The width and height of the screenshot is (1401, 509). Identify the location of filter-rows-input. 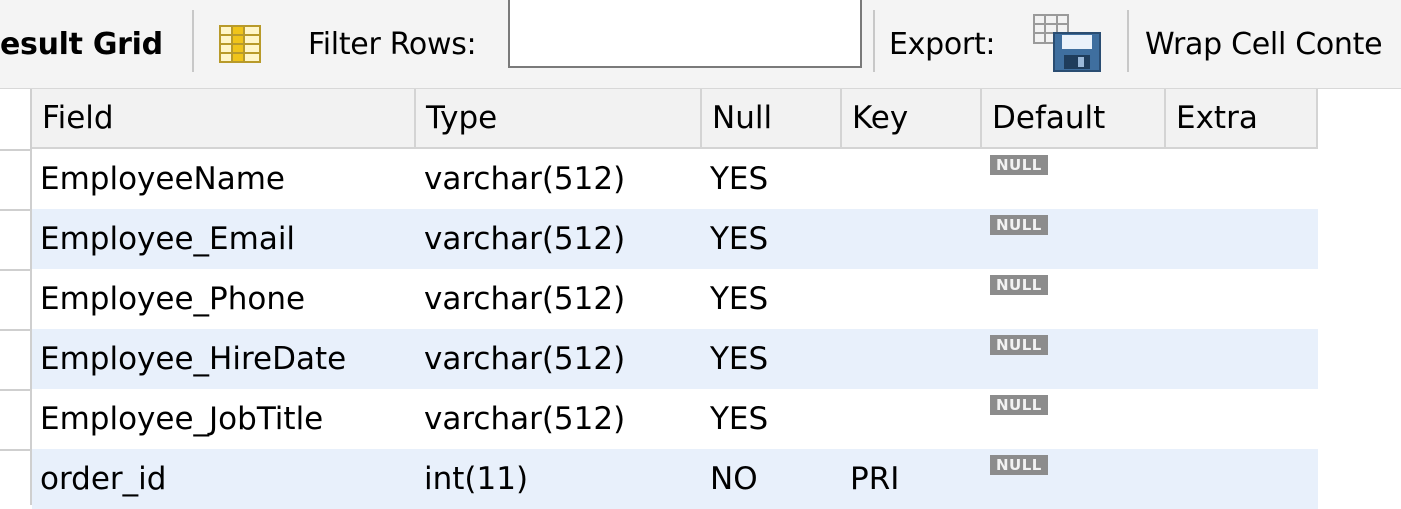
(685, 34).